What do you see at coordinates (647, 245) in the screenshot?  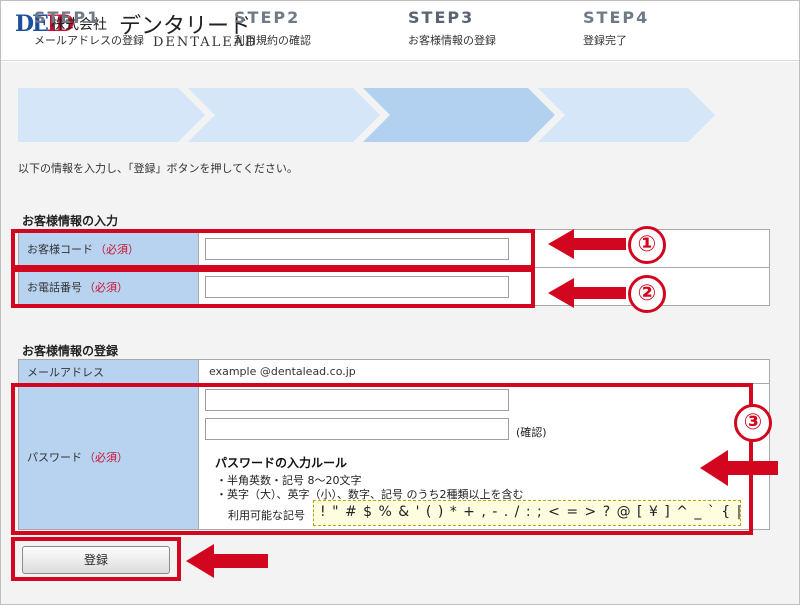 I see `marker-1: ①` at bounding box center [647, 245].